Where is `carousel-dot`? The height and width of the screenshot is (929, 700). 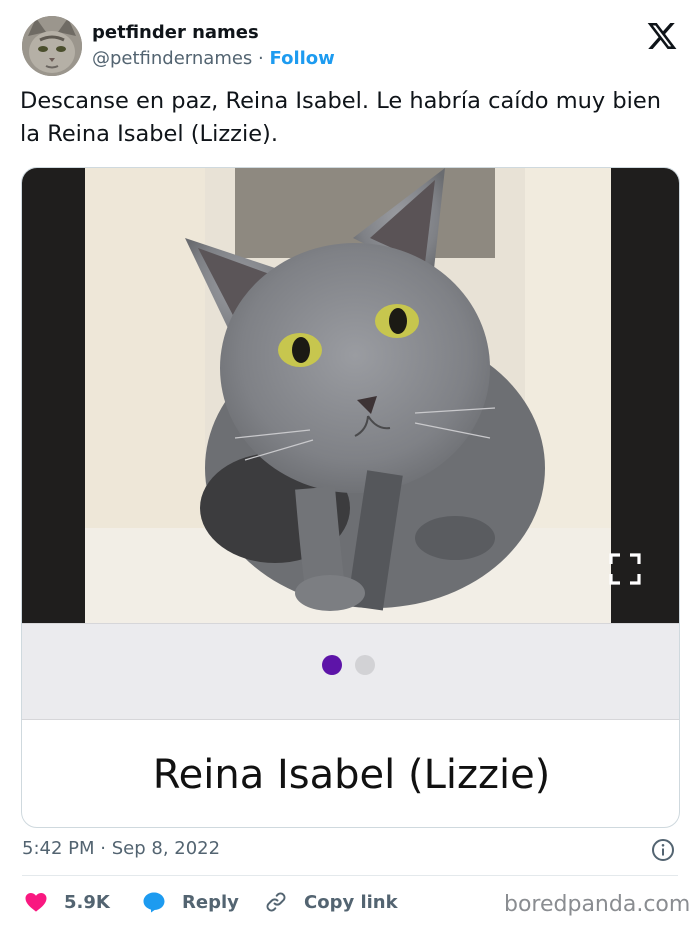
carousel-dot is located at coordinates (365, 665).